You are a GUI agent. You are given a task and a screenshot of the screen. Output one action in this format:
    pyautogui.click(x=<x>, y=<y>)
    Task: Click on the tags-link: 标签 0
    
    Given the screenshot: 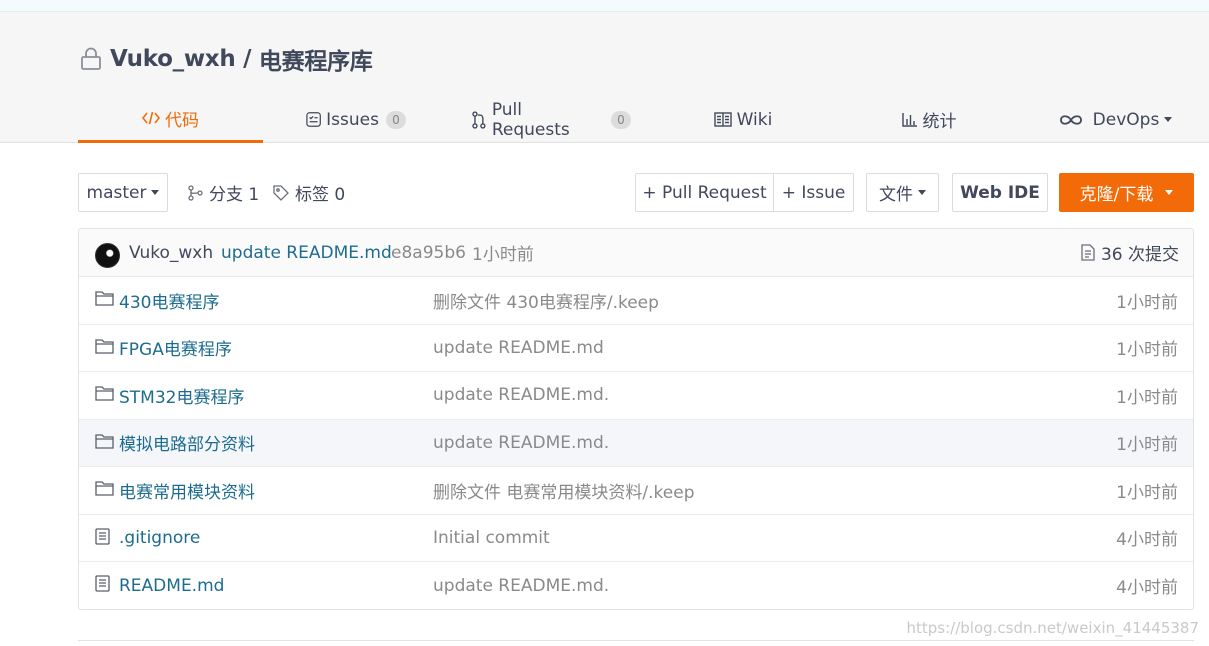 What is the action you would take?
    pyautogui.click(x=309, y=192)
    